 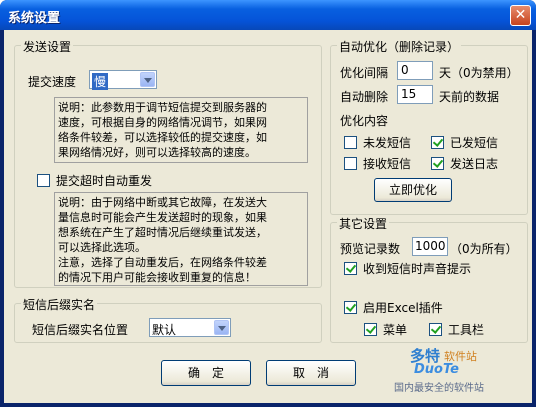 I want to click on sent-label: 已发短信, so click(x=474, y=142).